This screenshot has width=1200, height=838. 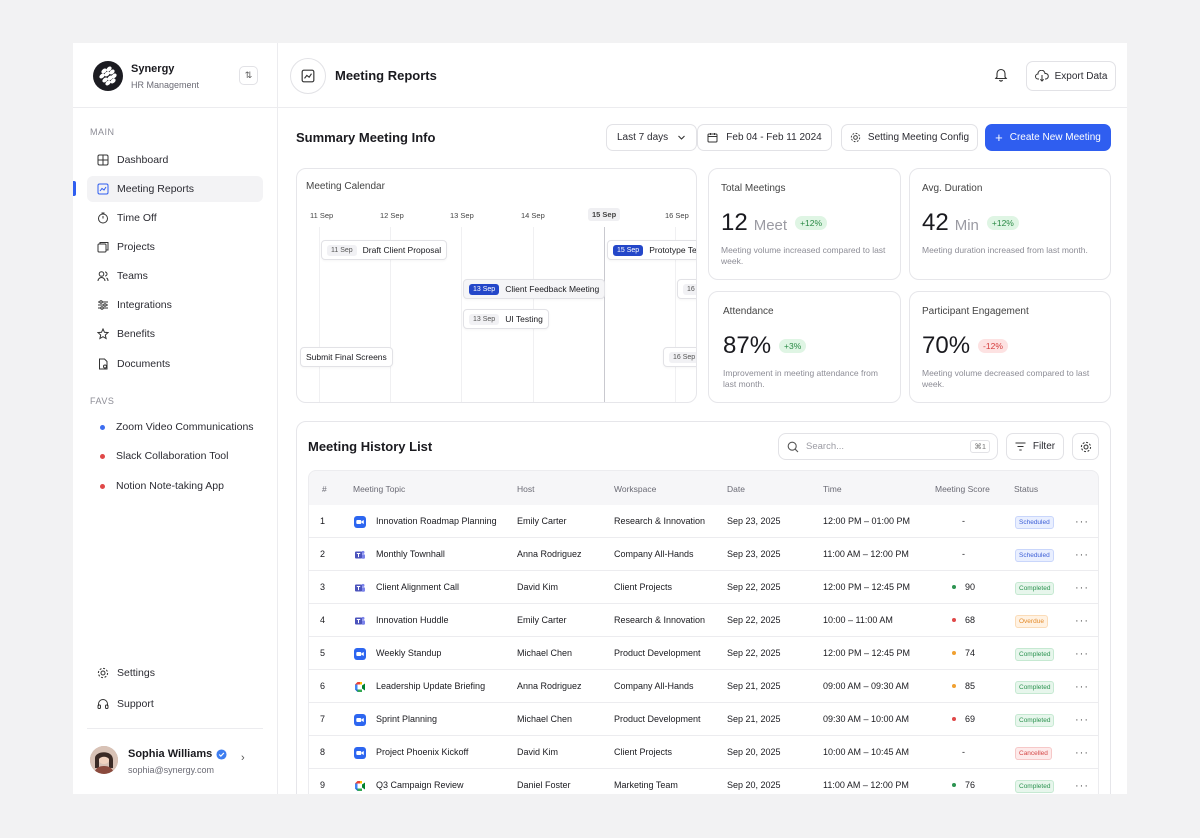 I want to click on workspace: Client Projects, so click(x=643, y=587).